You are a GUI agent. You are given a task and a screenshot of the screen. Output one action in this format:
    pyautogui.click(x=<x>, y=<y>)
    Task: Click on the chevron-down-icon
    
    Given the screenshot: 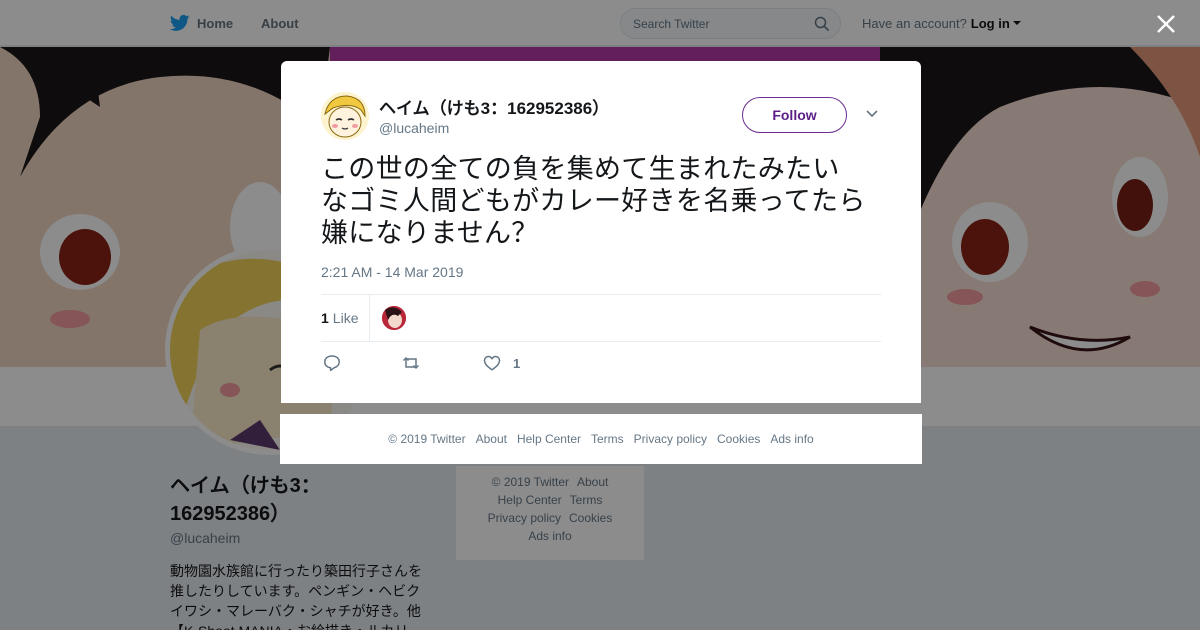 What is the action you would take?
    pyautogui.click(x=872, y=114)
    